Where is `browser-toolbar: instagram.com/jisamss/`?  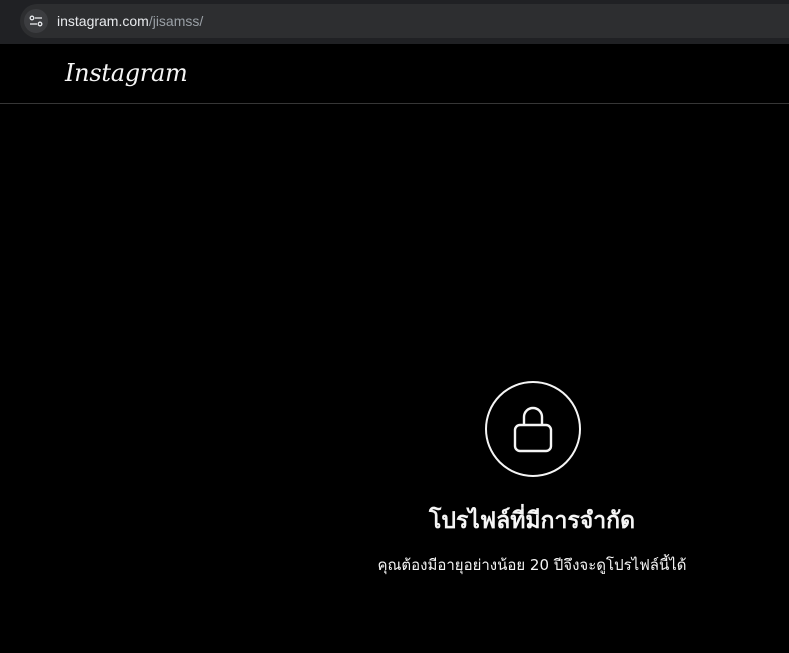 browser-toolbar: instagram.com/jisamss/ is located at coordinates (394, 22).